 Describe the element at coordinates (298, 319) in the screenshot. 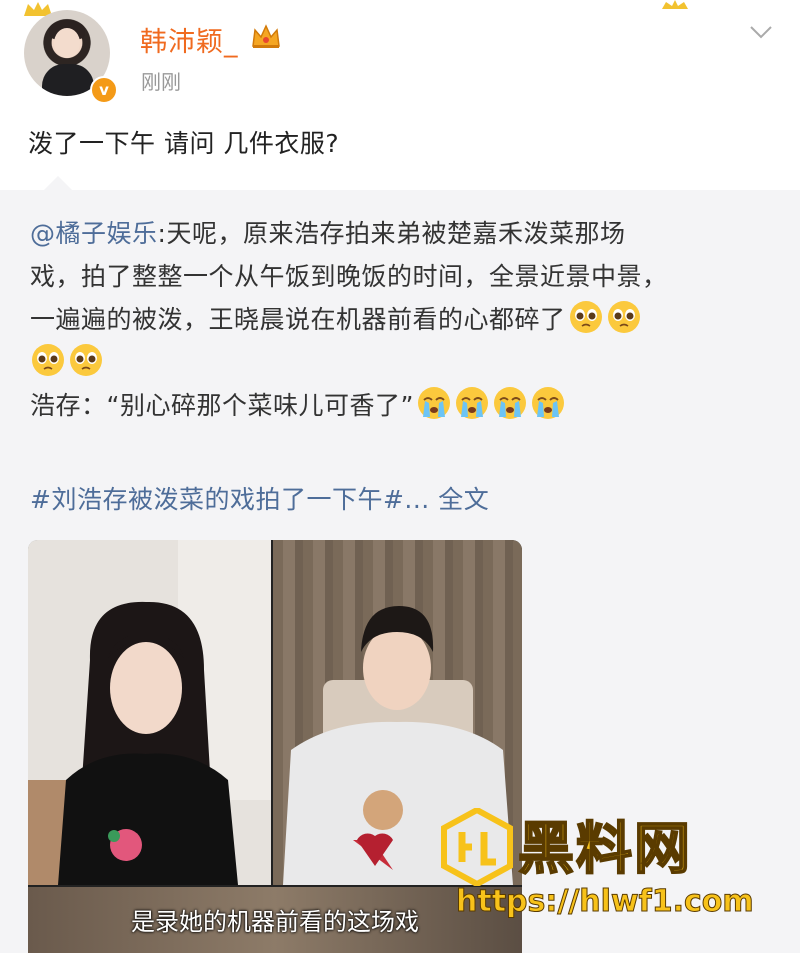

I see `repost-line: 一遍遍的被泼，王晓晨说在机器前看的心都碎了` at that location.